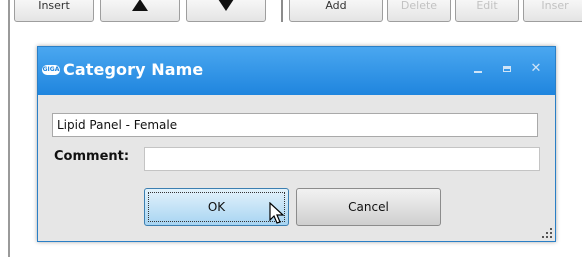 The height and width of the screenshot is (257, 582). I want to click on insert-button: Insert, so click(54, 11).